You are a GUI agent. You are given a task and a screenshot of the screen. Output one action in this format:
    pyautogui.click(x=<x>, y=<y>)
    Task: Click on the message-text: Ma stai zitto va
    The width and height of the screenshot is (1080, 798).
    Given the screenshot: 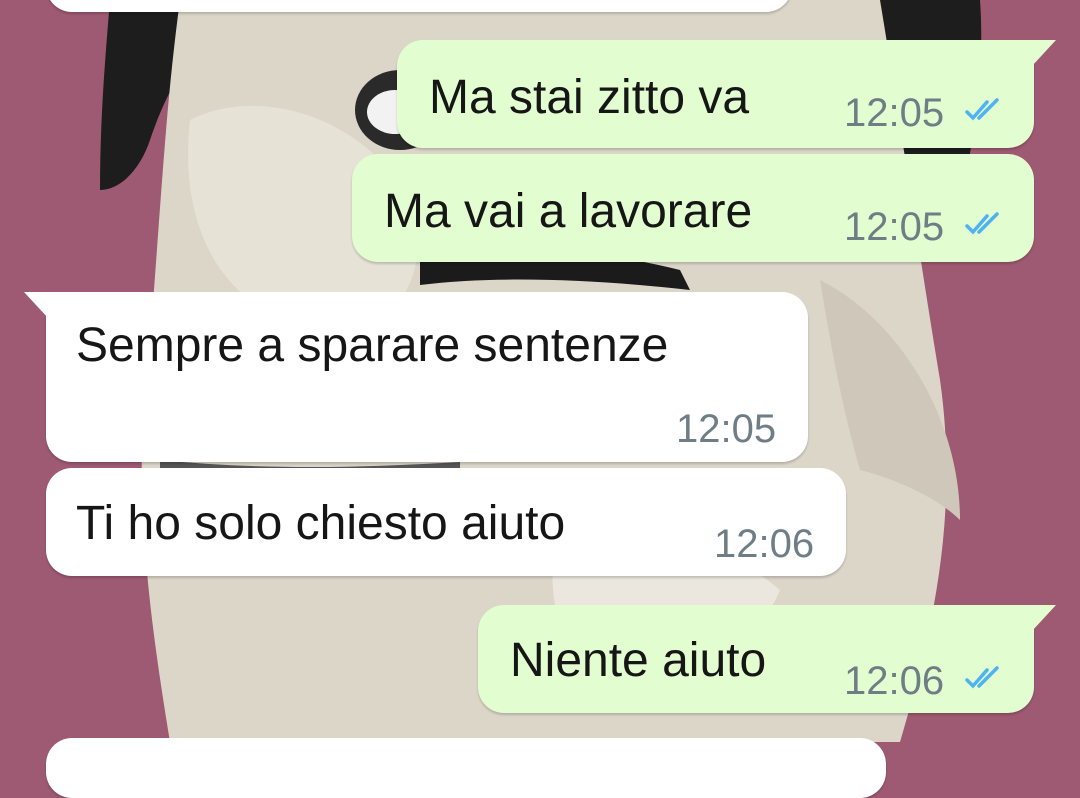 What is the action you would take?
    pyautogui.click(x=589, y=97)
    